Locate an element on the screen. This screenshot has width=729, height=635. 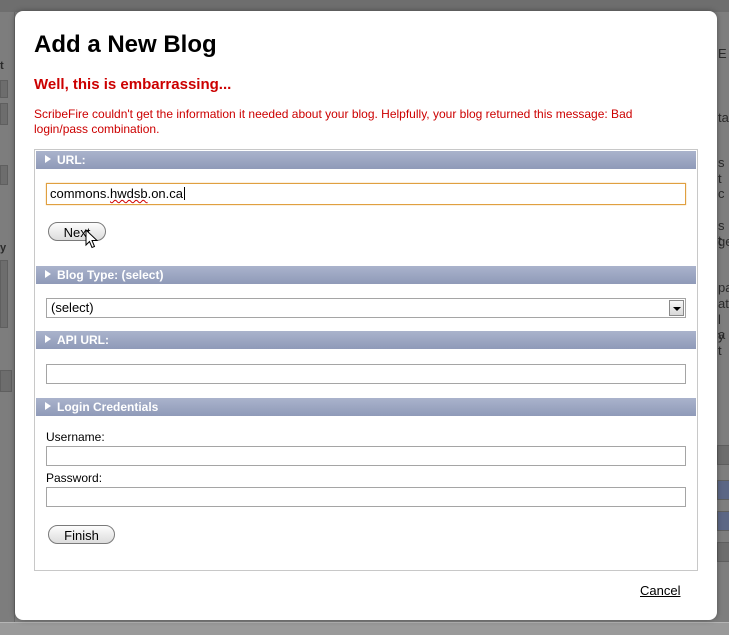
blog-type-section-header: Blog Type: (select) is located at coordinates (366, 275).